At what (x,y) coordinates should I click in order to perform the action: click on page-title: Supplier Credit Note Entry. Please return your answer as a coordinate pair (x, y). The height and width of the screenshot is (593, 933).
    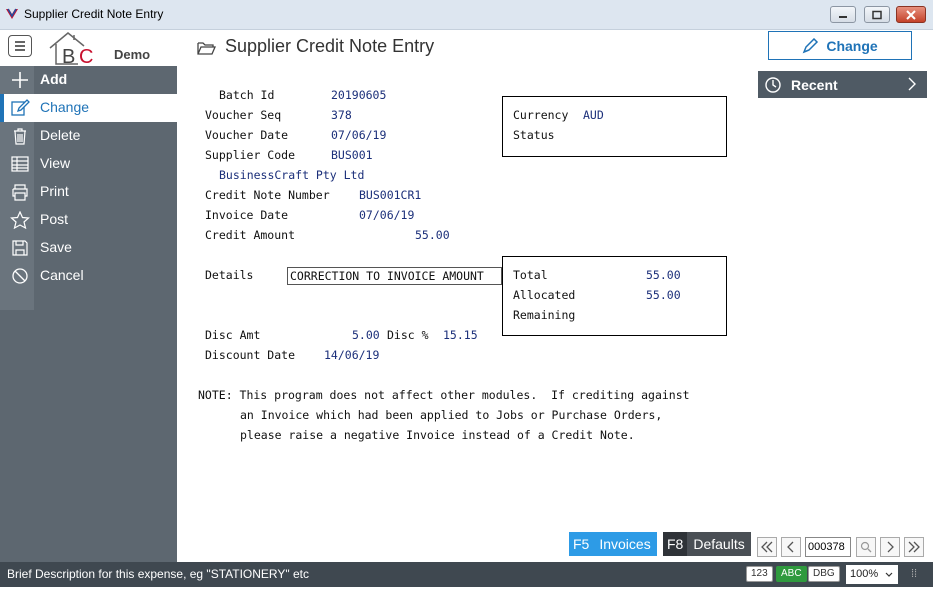
    Looking at the image, I should click on (330, 46).